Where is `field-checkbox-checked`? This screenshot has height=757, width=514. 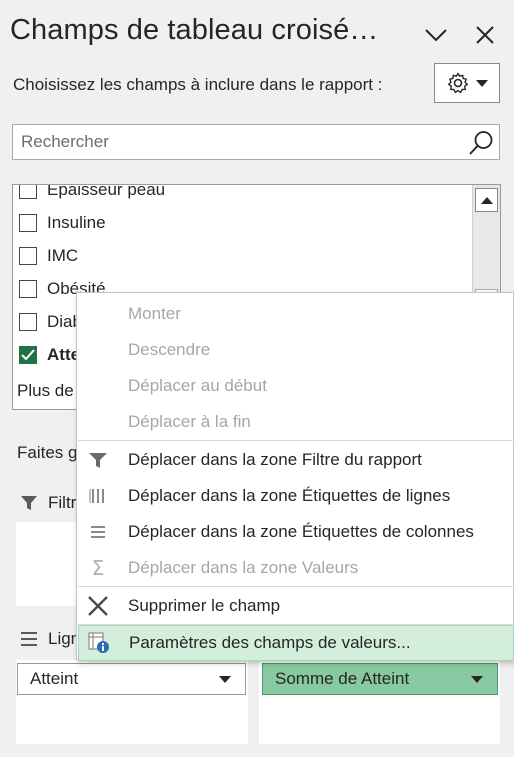 field-checkbox-checked is located at coordinates (28, 355).